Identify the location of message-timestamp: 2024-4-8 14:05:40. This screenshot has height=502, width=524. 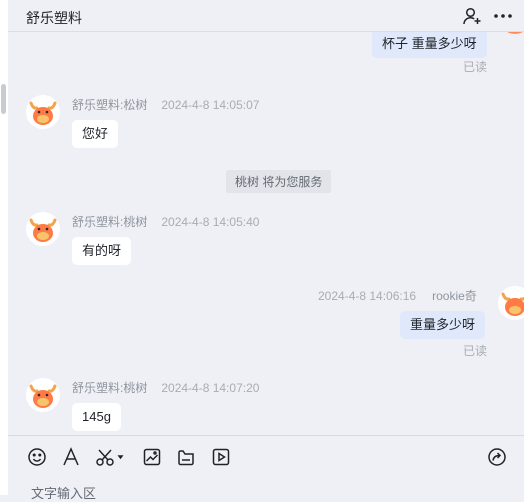
(210, 222).